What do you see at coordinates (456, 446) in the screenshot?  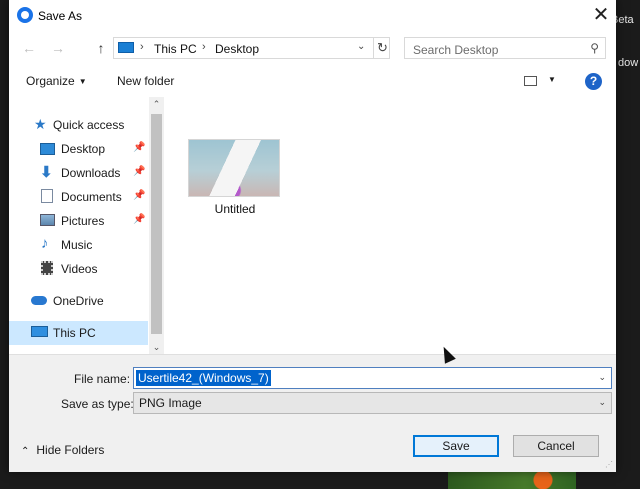 I see `save-button: Save` at bounding box center [456, 446].